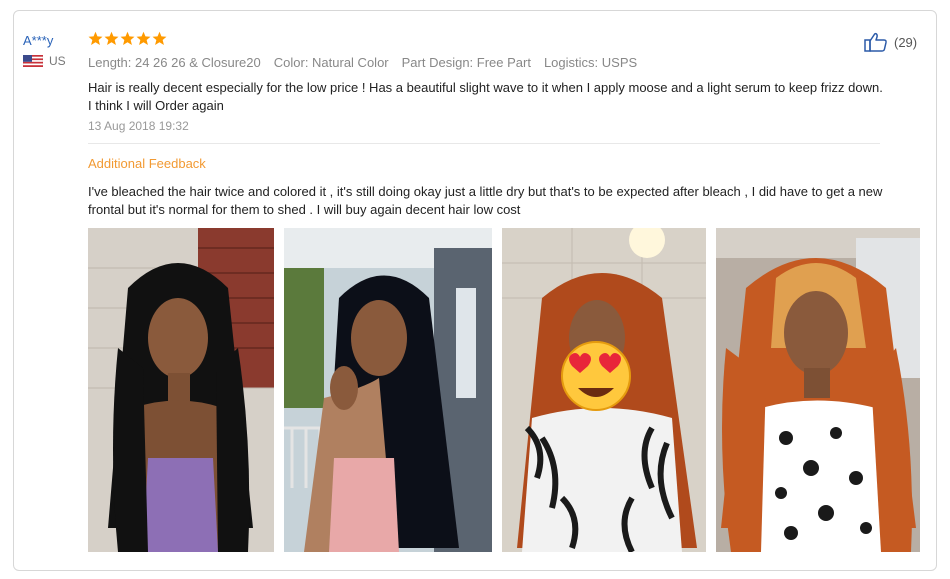  Describe the element at coordinates (596, 376) in the screenshot. I see `heart-eyes-emoji` at that location.